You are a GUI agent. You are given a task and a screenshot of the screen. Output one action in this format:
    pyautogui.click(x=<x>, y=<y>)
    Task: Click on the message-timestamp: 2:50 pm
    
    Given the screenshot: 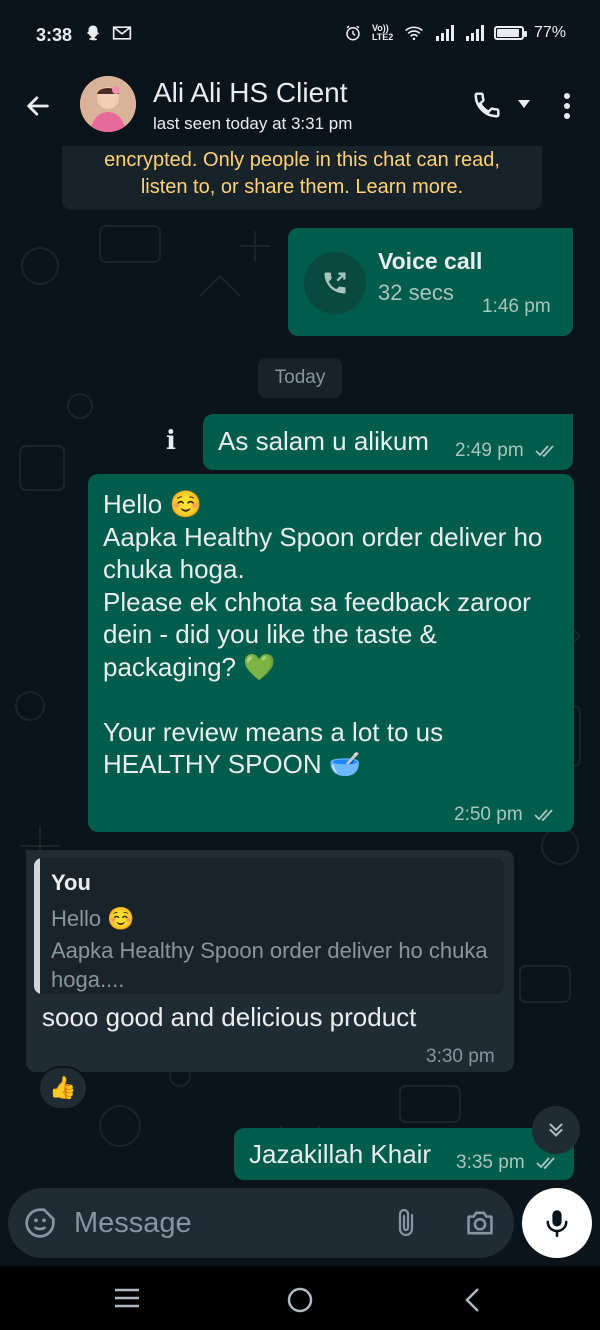 What is the action you would take?
    pyautogui.click(x=488, y=814)
    